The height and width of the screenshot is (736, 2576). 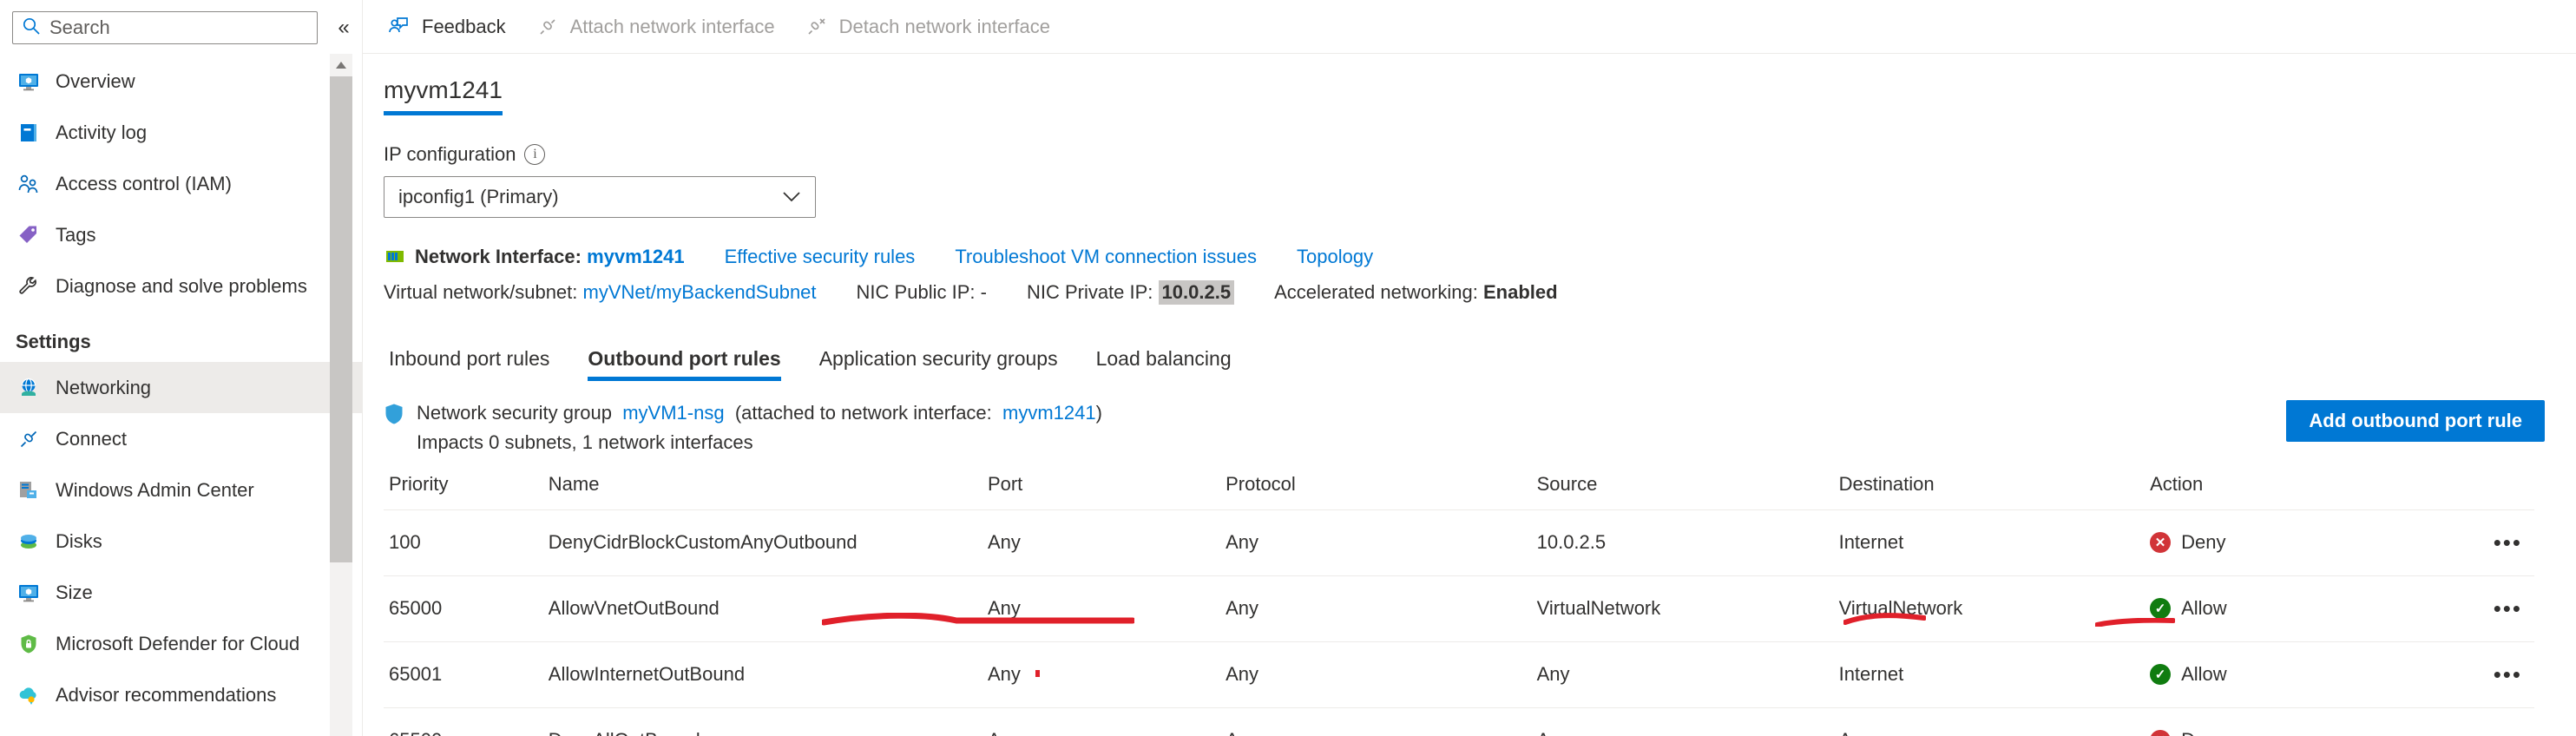 What do you see at coordinates (53, 341) in the screenshot?
I see `sidebar-section-settings: Settings` at bounding box center [53, 341].